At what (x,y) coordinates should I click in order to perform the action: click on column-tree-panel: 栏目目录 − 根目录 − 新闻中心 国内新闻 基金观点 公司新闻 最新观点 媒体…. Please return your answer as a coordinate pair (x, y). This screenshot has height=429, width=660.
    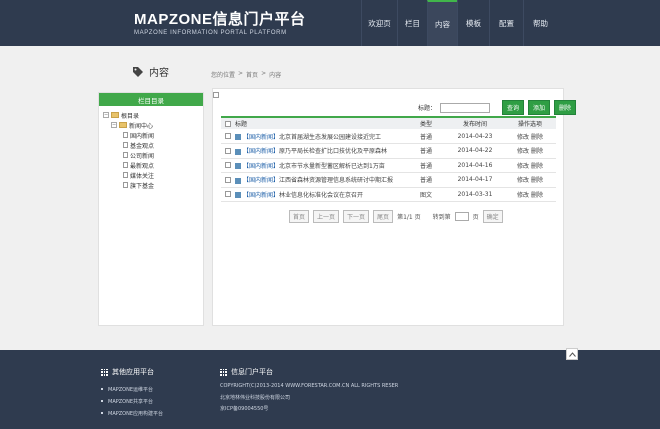
    Looking at the image, I should click on (151, 209).